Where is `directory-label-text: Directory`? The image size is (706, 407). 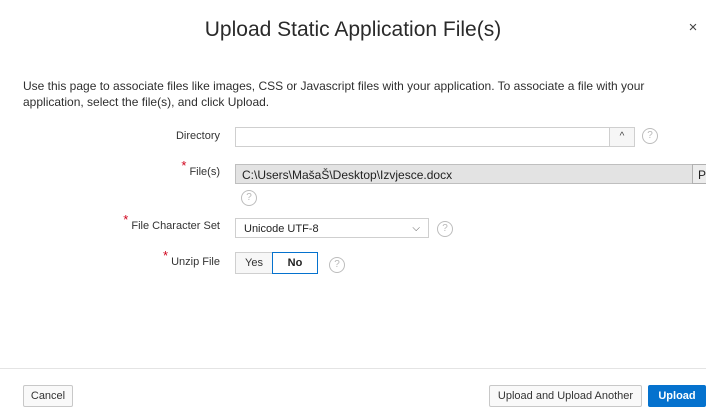 directory-label-text: Directory is located at coordinates (197, 136).